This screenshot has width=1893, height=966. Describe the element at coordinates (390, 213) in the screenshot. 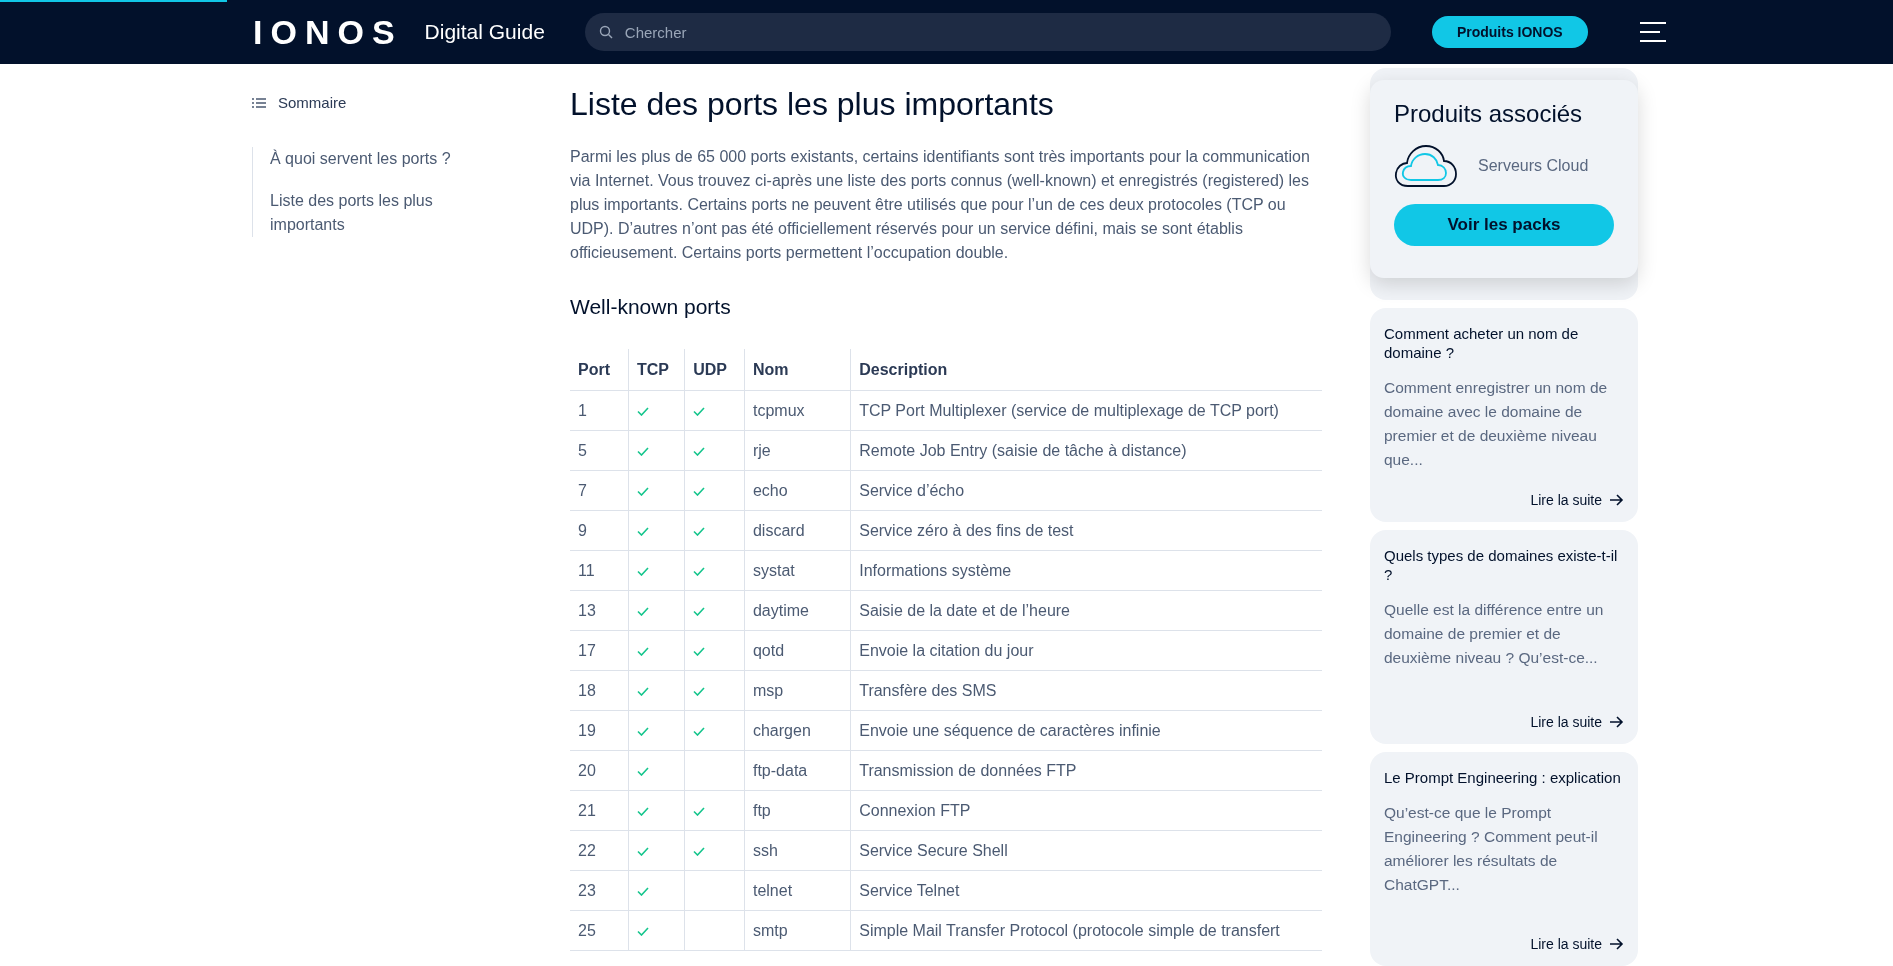

I see `toc-link: Liste des ports les plus importants` at that location.